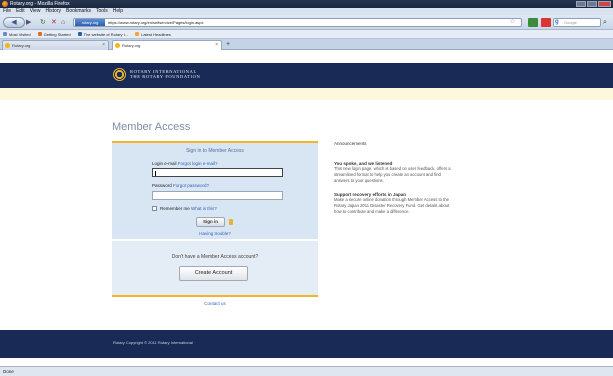  Describe the element at coordinates (164, 163) in the screenshot. I see `email-label: Login e-mail` at that location.